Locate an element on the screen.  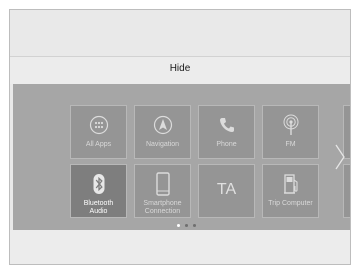
fm-tile: FM is located at coordinates (290, 132).